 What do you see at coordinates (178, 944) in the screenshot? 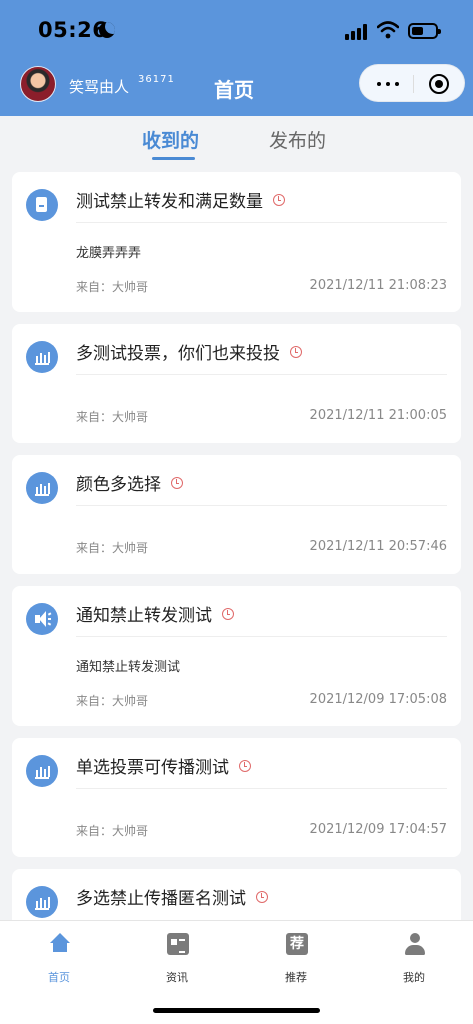
I see `news-icon` at bounding box center [178, 944].